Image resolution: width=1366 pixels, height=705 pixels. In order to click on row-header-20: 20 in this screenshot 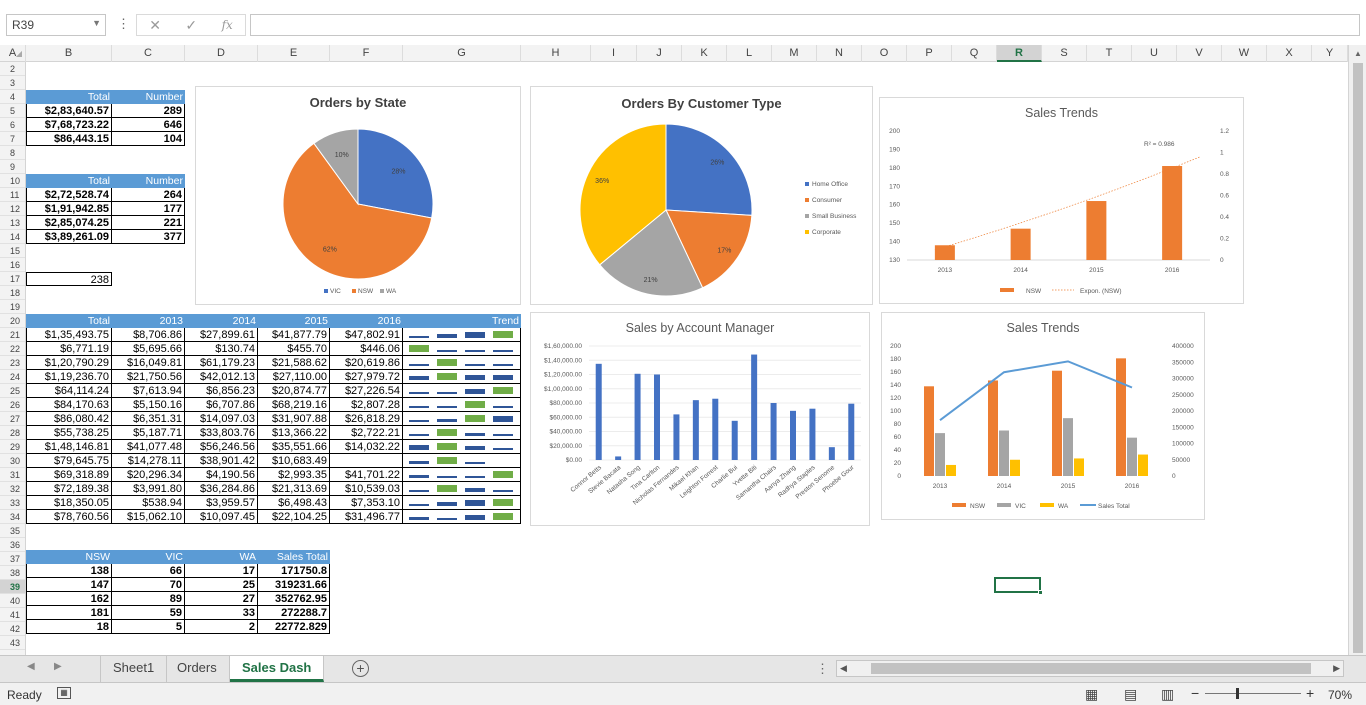, I will do `click(12, 321)`.